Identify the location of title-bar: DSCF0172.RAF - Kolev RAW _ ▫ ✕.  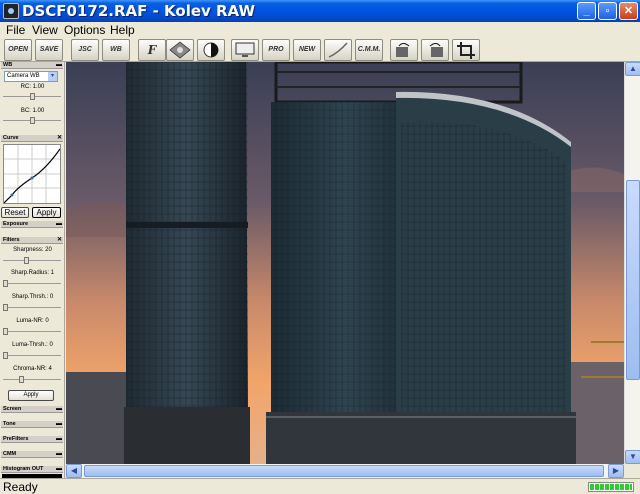
(320, 11).